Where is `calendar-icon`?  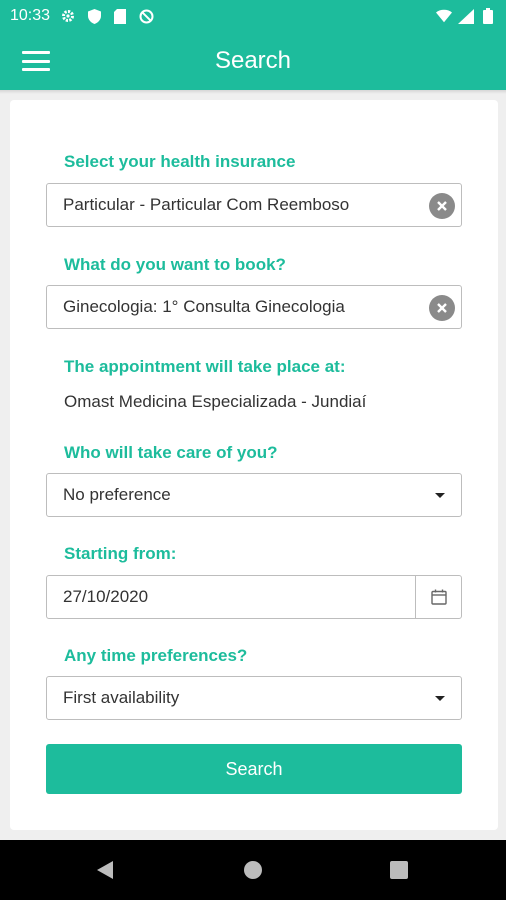 calendar-icon is located at coordinates (438, 597).